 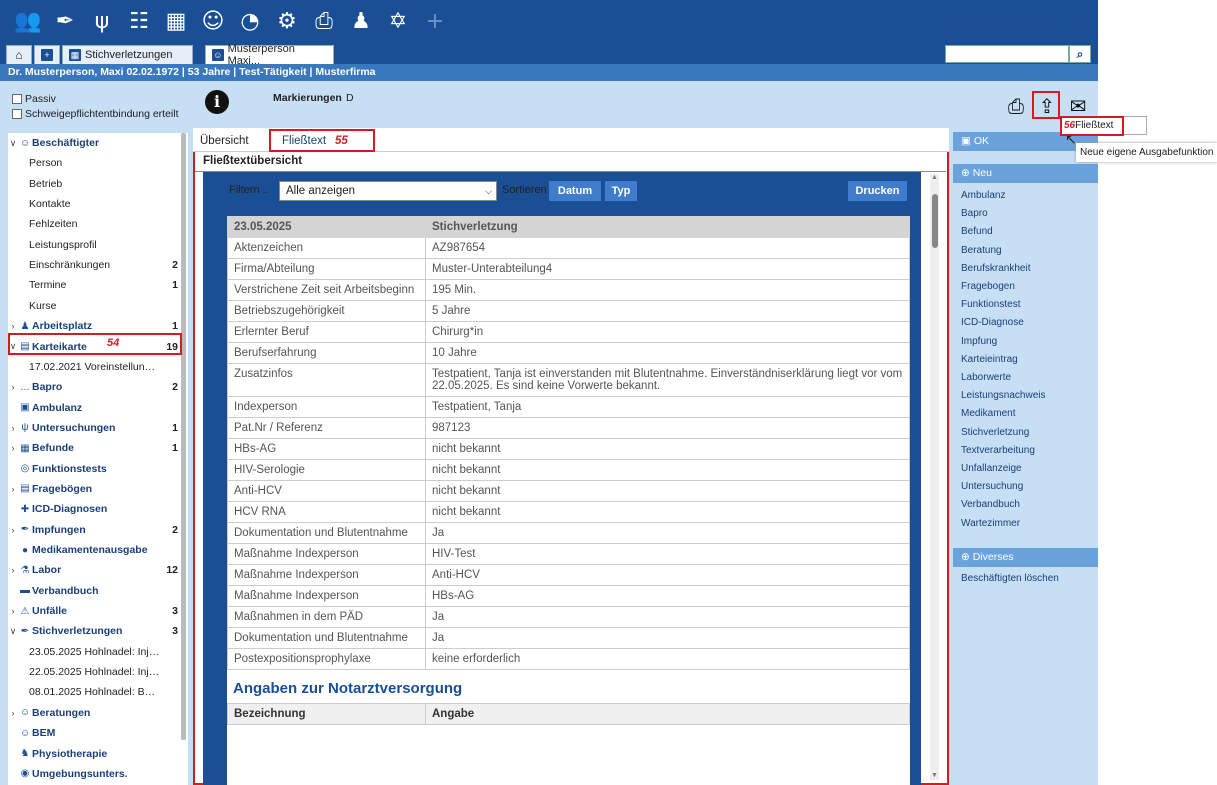 What do you see at coordinates (388, 191) in the screenshot?
I see `filter-select: Alle anzeigen ⌵` at bounding box center [388, 191].